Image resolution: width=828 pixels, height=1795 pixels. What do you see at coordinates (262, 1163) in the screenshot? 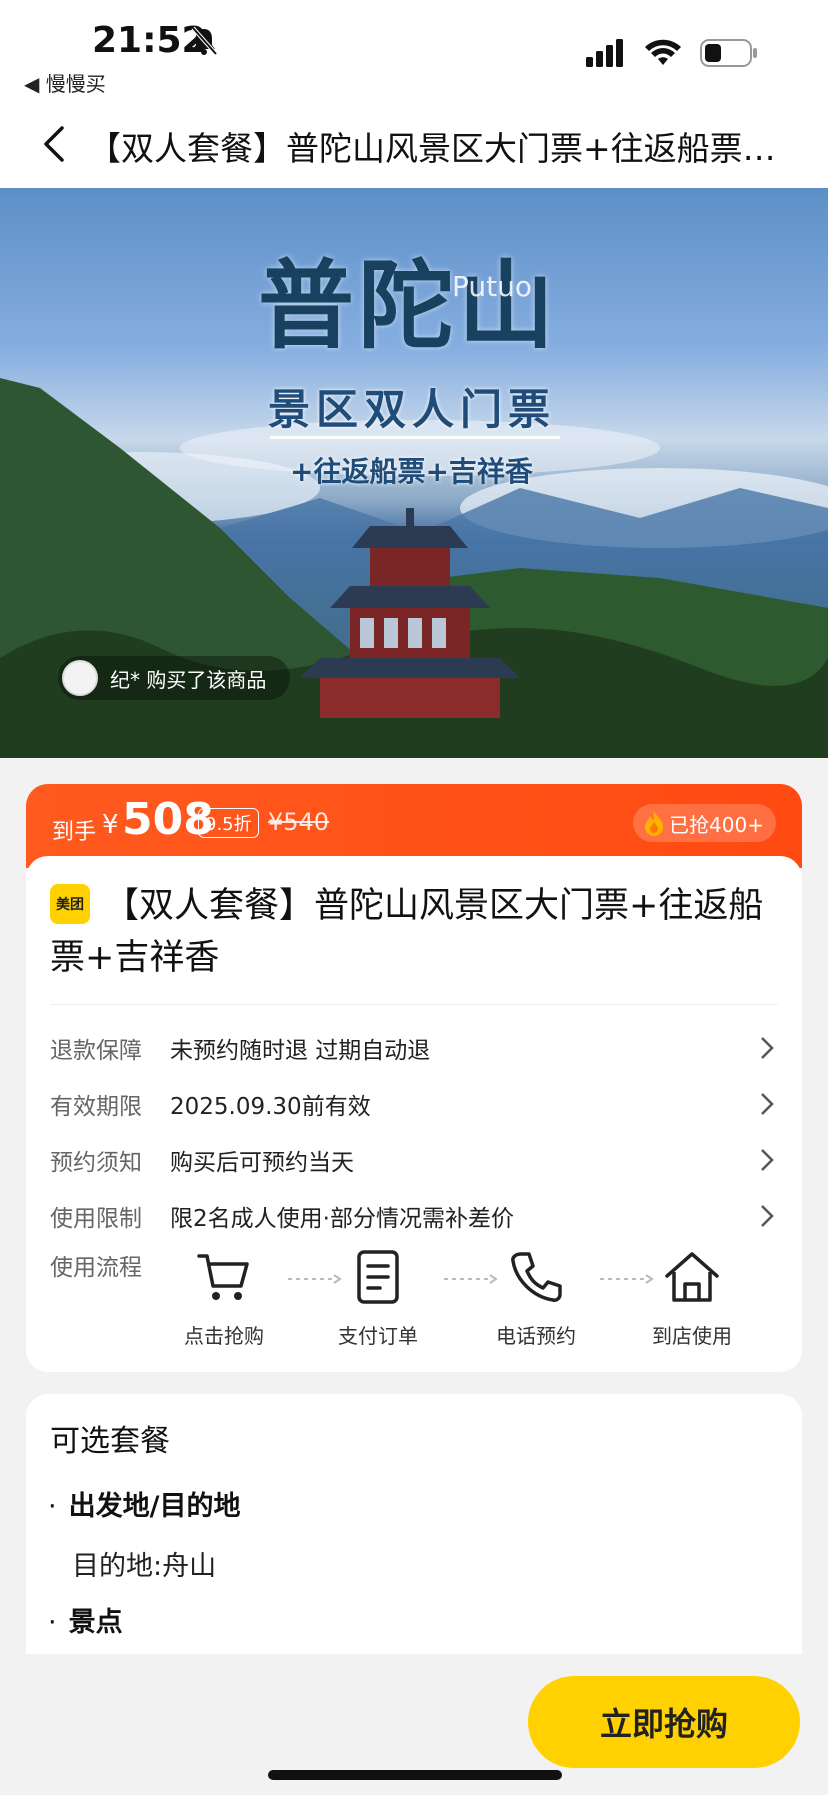
I see `info-value: 购买后可预约当天` at bounding box center [262, 1163].